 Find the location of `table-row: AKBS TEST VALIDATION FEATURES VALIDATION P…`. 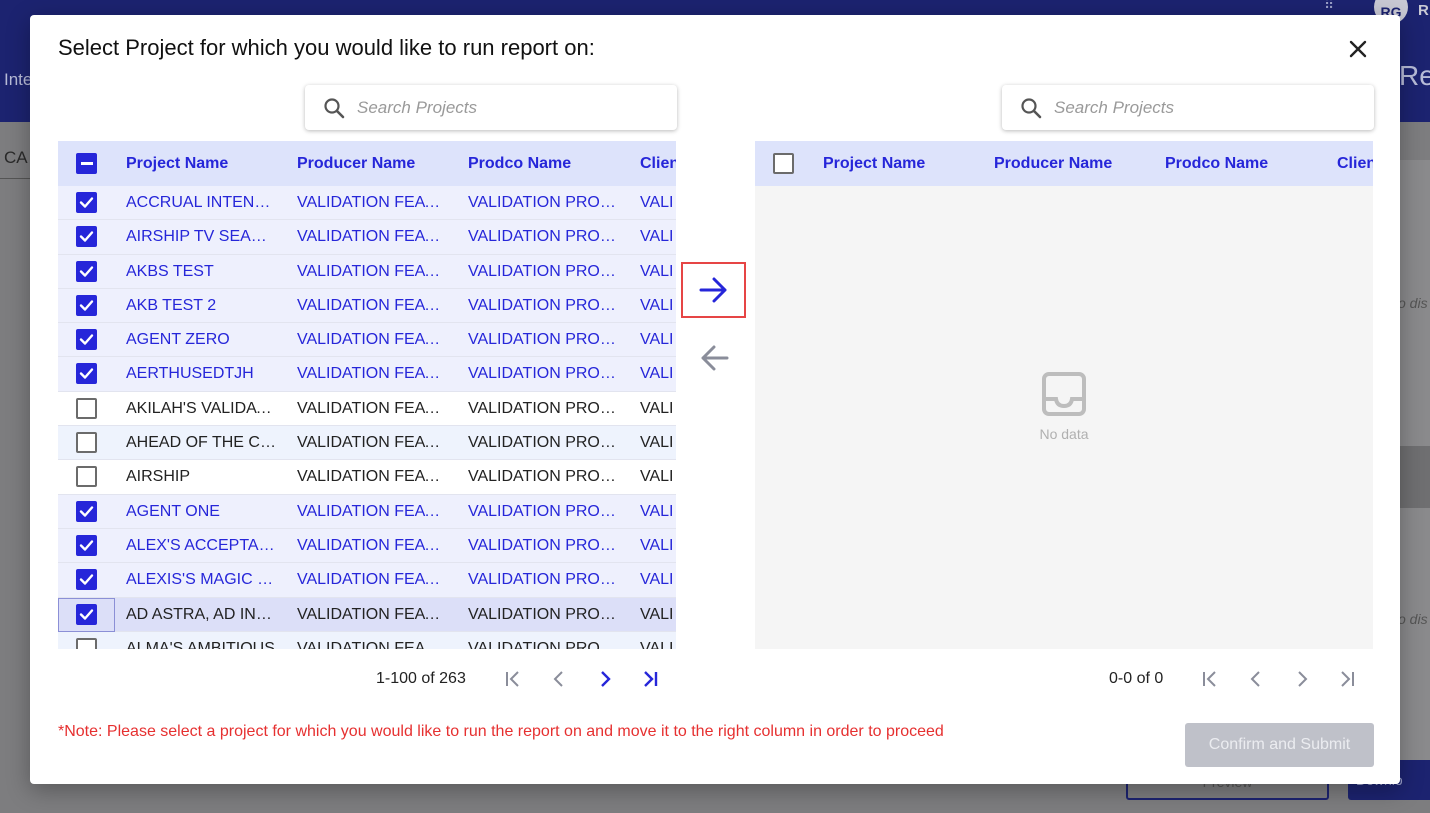

table-row: AKBS TEST VALIDATION FEATURES VALIDATION P… is located at coordinates (367, 271).